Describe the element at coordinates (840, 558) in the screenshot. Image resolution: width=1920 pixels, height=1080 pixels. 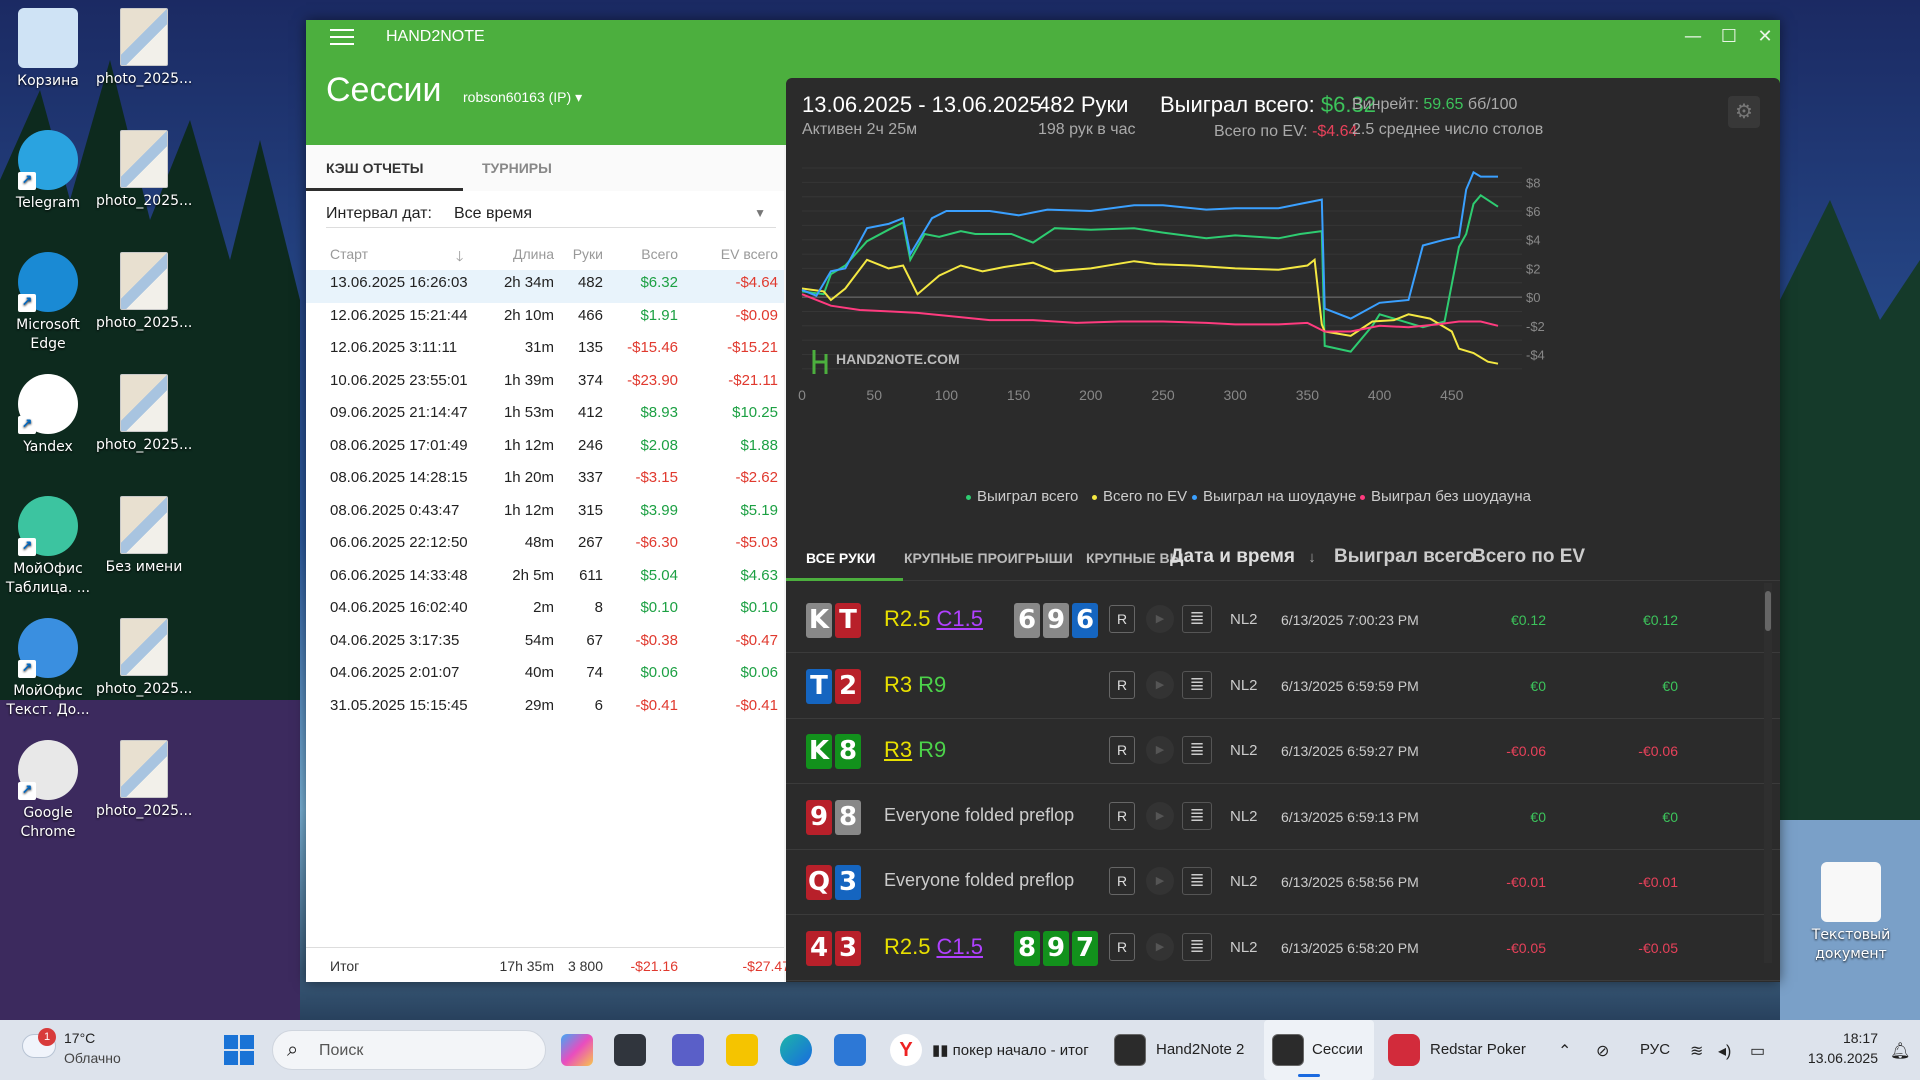
I see `tab-all-hands: ВСЕ РУКИ` at that location.